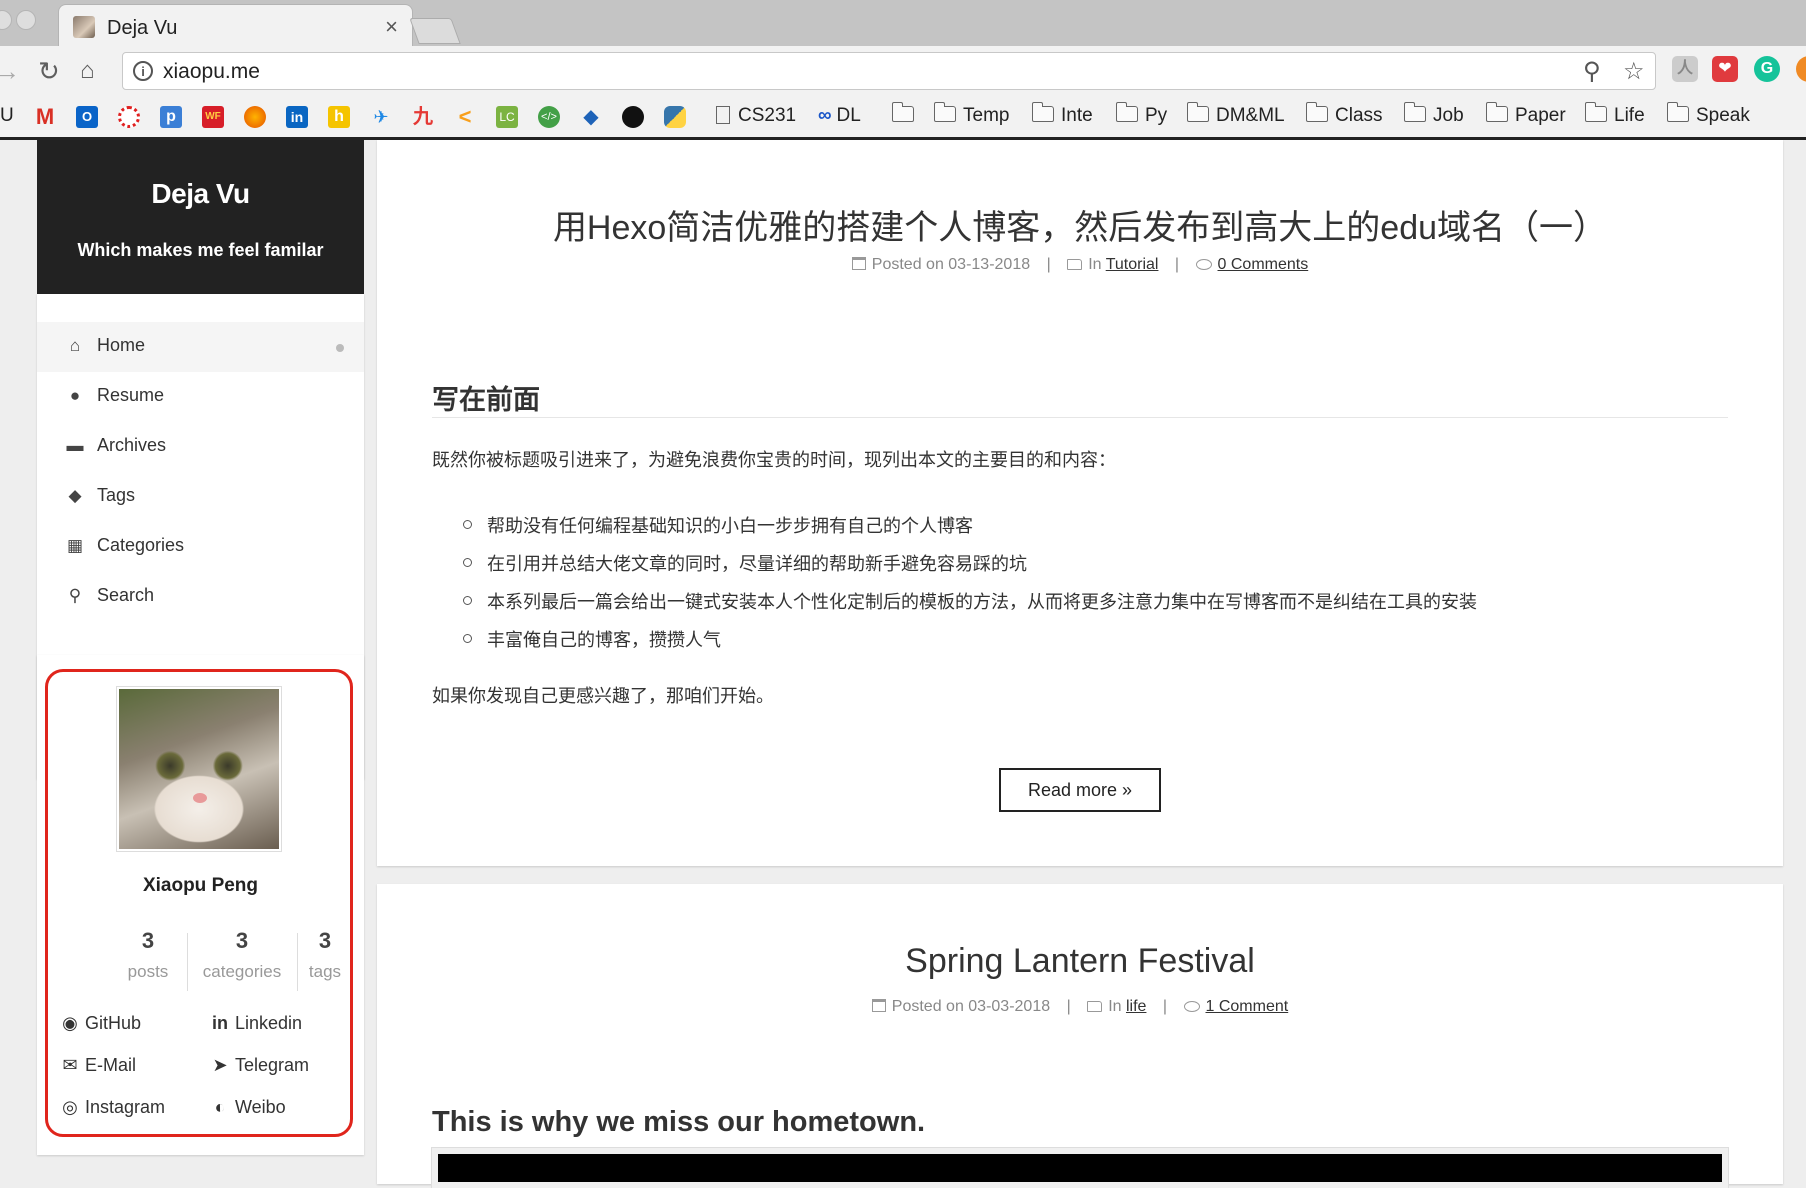 The height and width of the screenshot is (1188, 1806). What do you see at coordinates (1080, 790) in the screenshot?
I see `read-more-button: Read more »` at bounding box center [1080, 790].